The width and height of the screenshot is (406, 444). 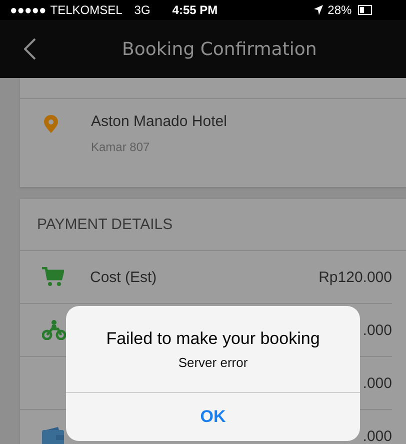 What do you see at coordinates (51, 124) in the screenshot?
I see `location-pin-icon` at bounding box center [51, 124].